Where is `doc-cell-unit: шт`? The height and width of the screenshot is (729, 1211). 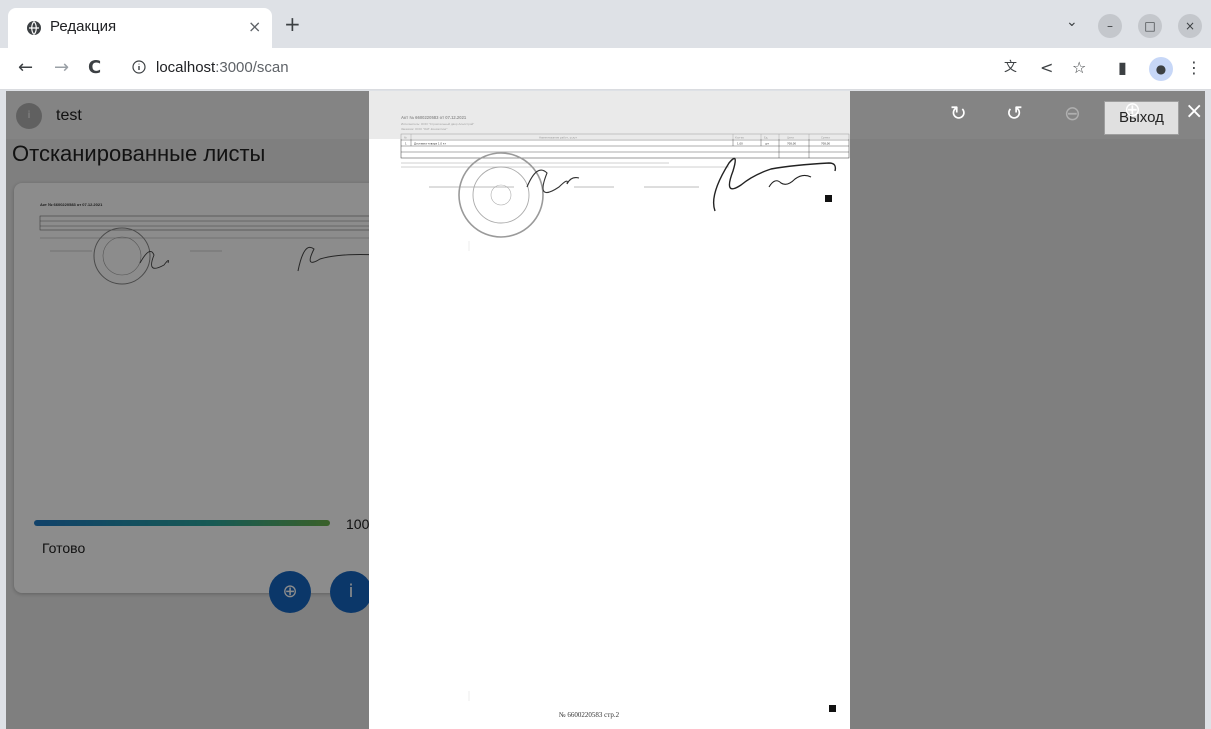
doc-cell-unit: шт is located at coordinates (767, 144).